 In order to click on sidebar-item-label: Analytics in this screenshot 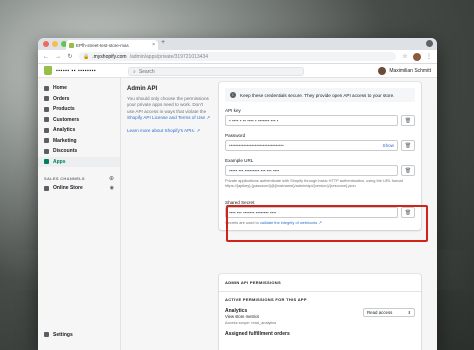, I will do `click(64, 130)`.